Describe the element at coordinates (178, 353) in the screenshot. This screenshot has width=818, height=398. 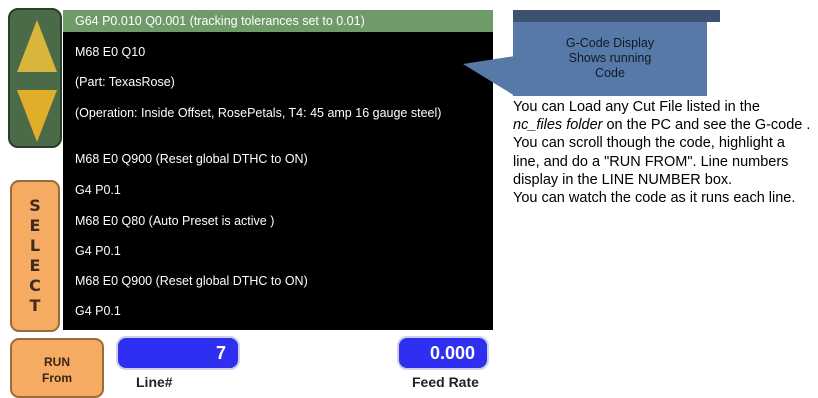
I see `line-number-box: 7` at that location.